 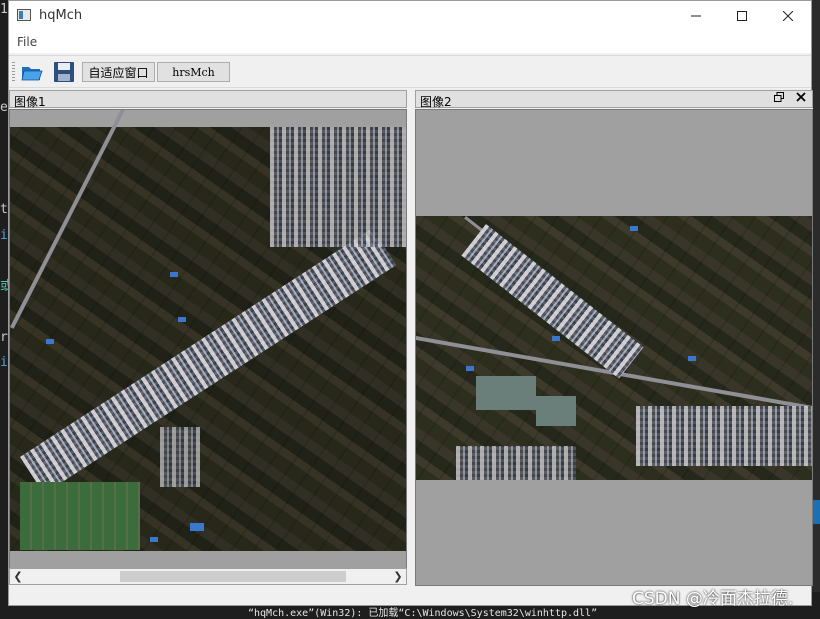 What do you see at coordinates (4, 9) in the screenshot?
I see `ide-glyph: 1` at bounding box center [4, 9].